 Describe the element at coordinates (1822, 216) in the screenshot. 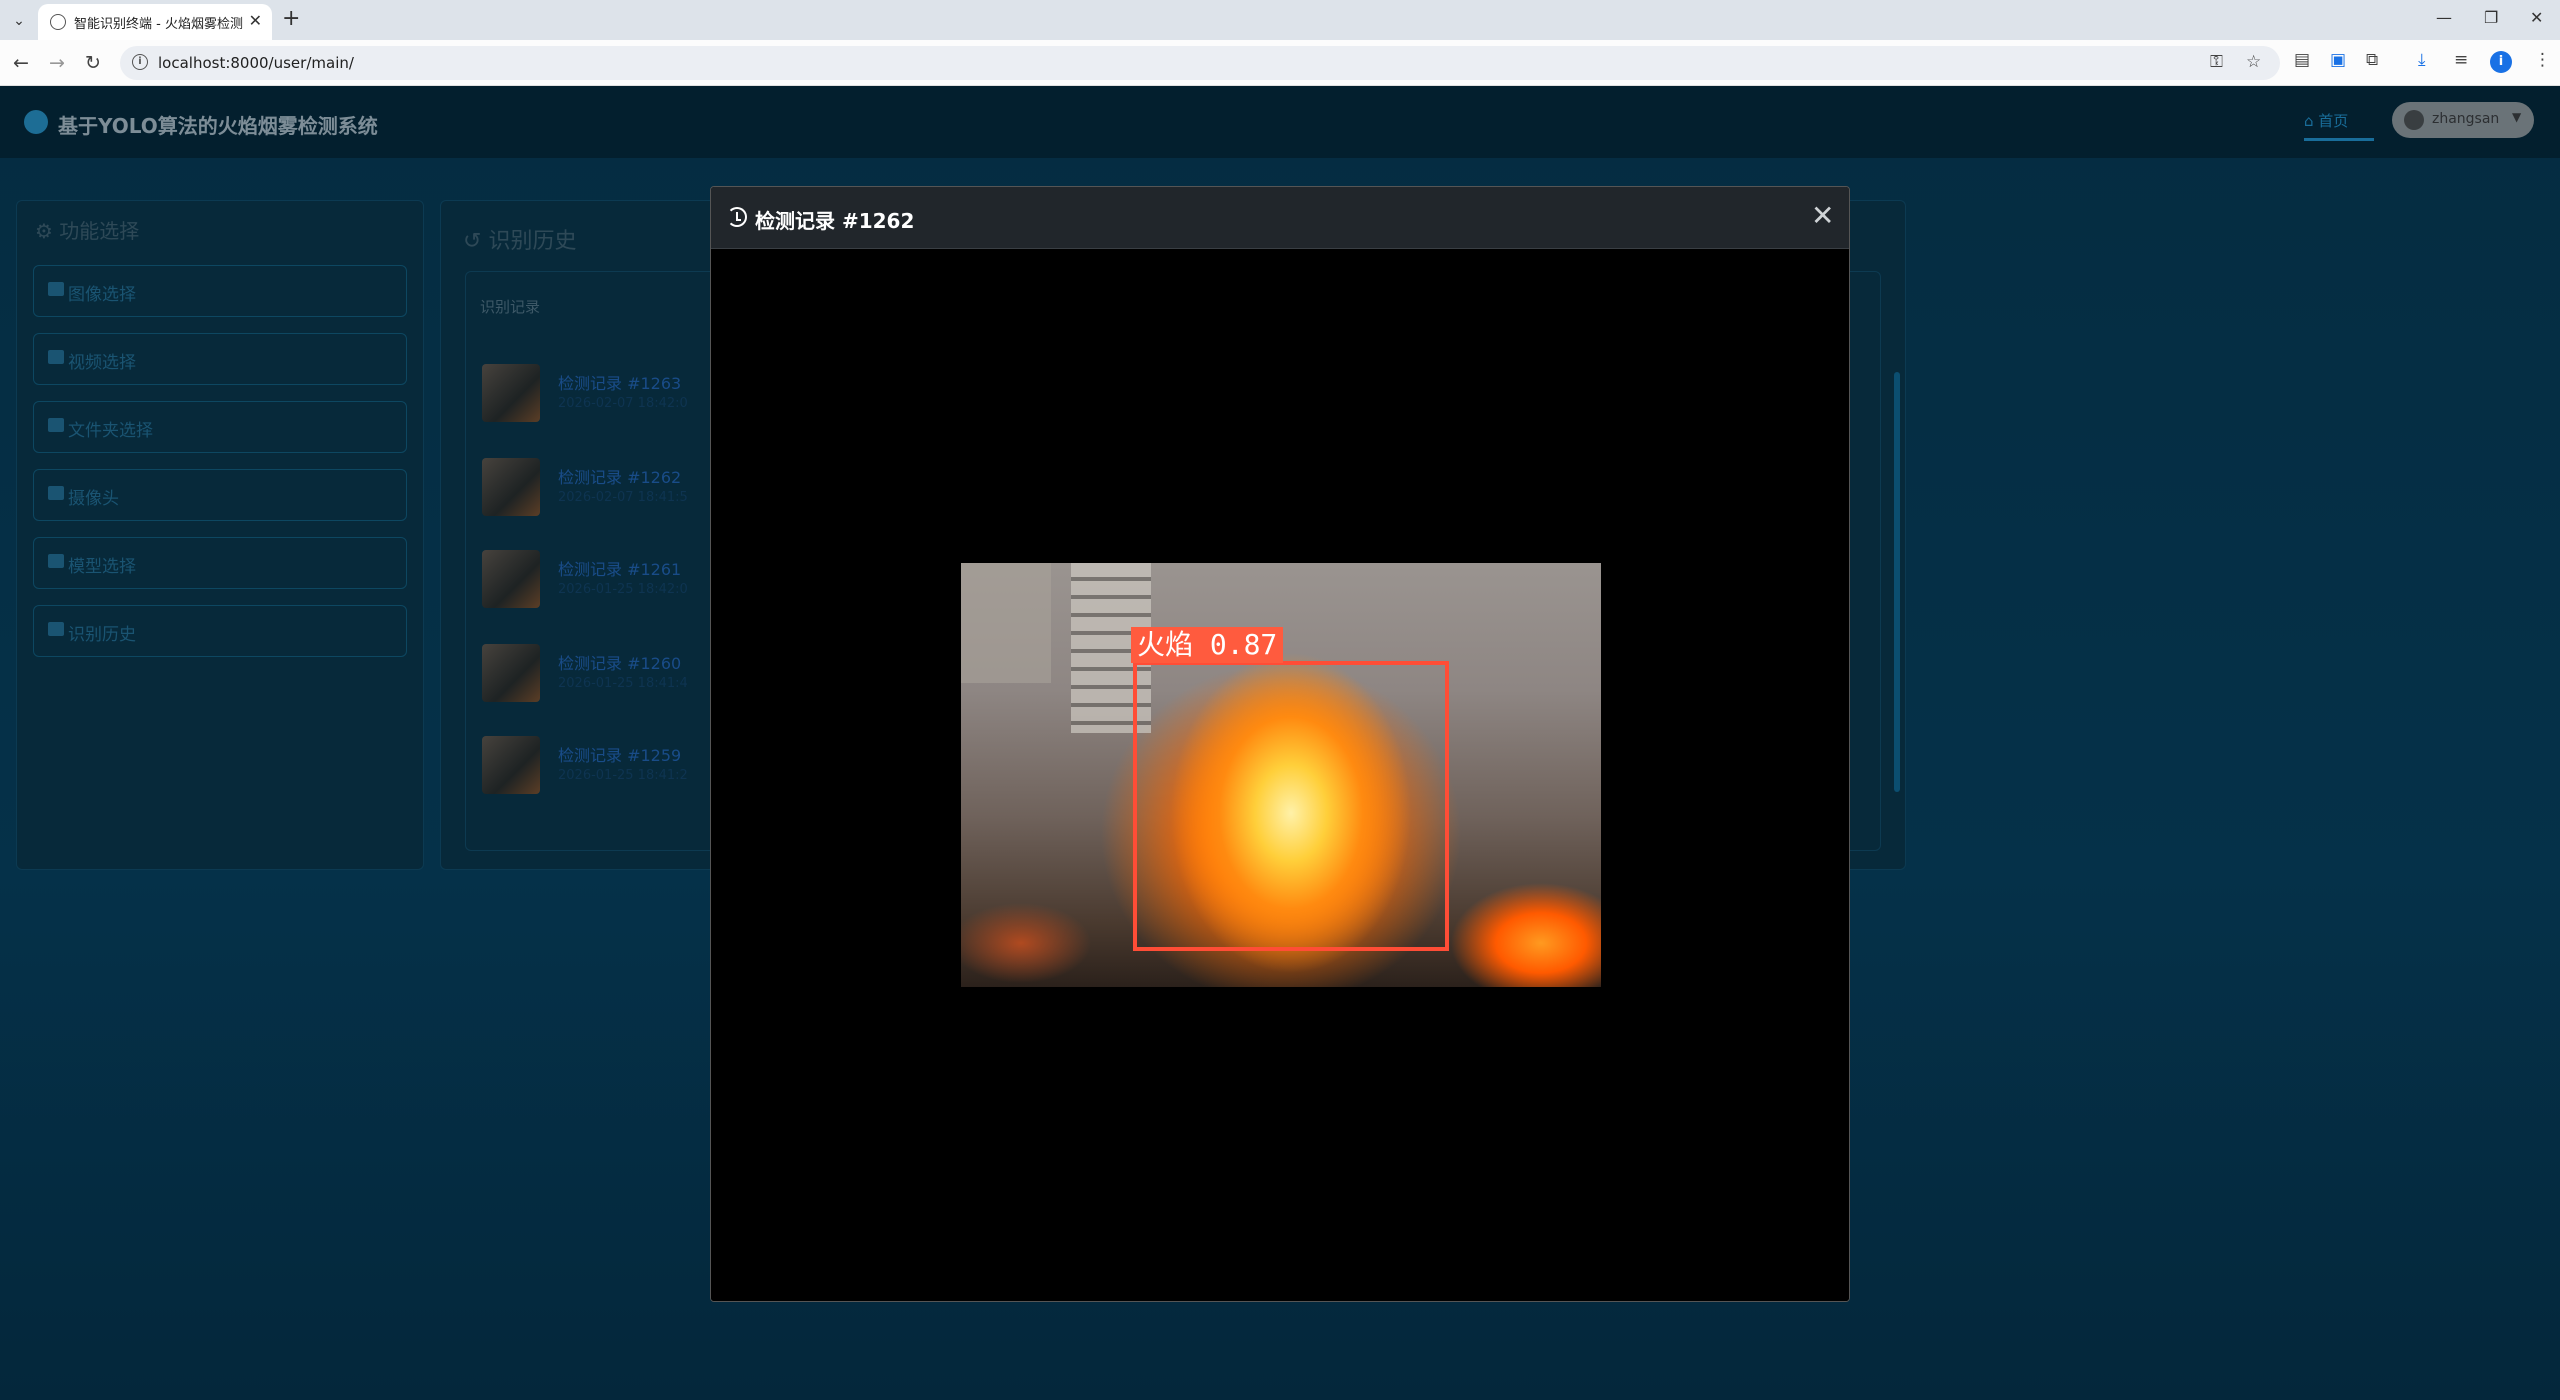

I see `modal-close-icon: ✕` at that location.